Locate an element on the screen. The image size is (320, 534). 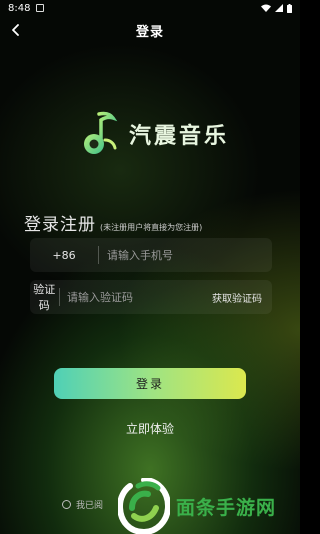
status-bar: 8:48 is located at coordinates (150, 8).